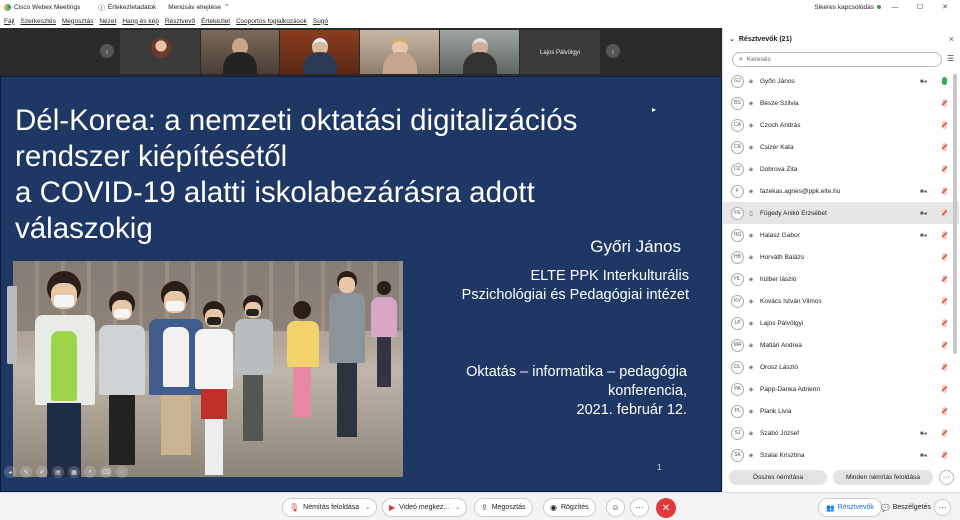 The image size is (960, 520). I want to click on participant-list-scrollbar, so click(955, 214).